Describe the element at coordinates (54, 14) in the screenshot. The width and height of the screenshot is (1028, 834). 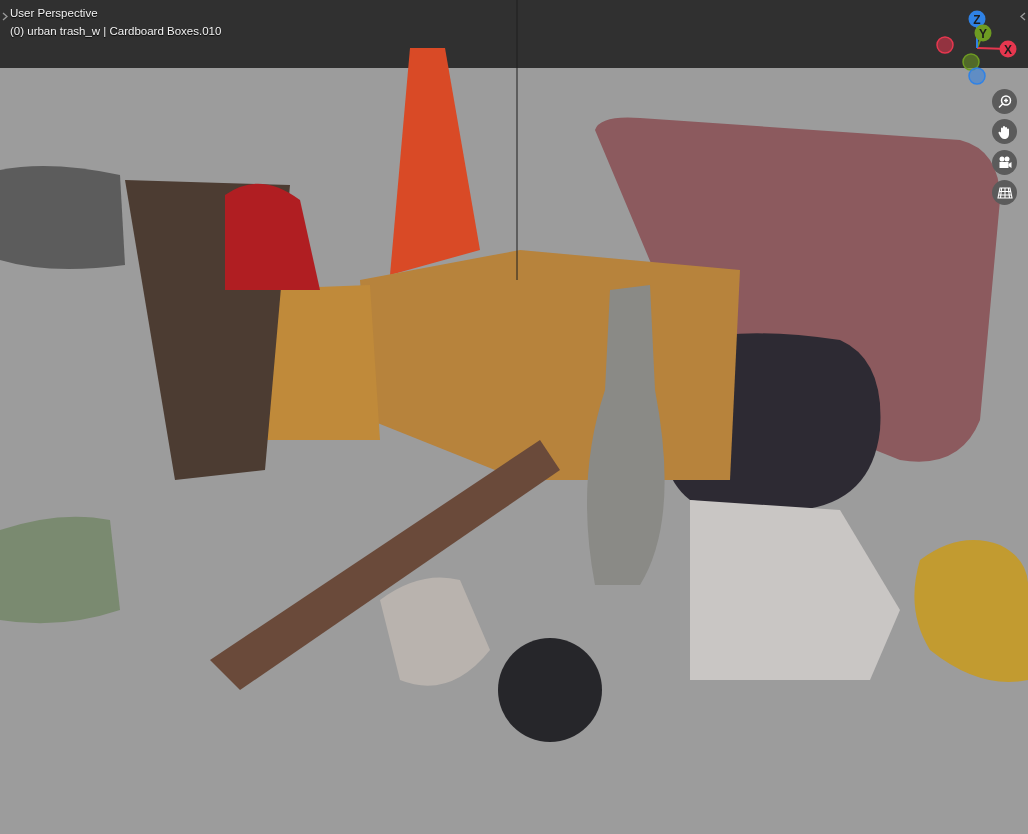
I see `view-mode-label: User Perspective` at that location.